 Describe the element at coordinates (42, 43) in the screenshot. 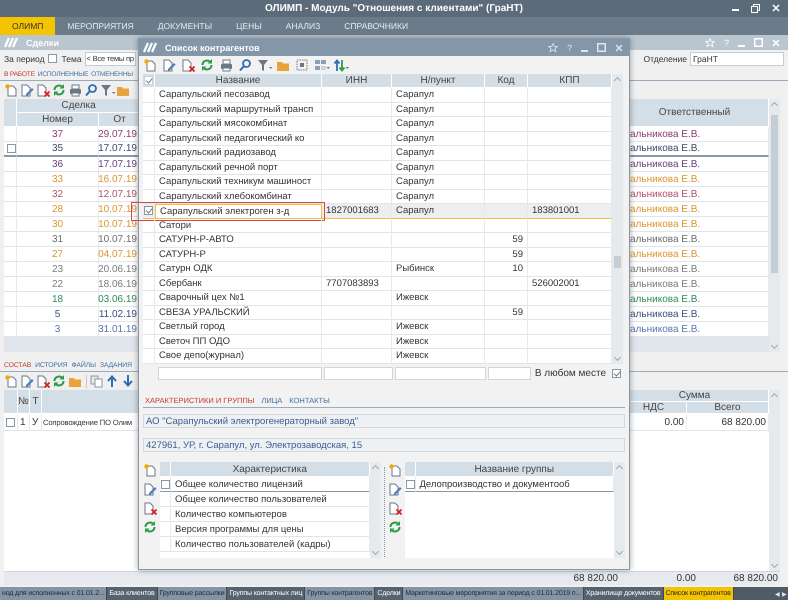

I see `window-title: Сделки` at that location.